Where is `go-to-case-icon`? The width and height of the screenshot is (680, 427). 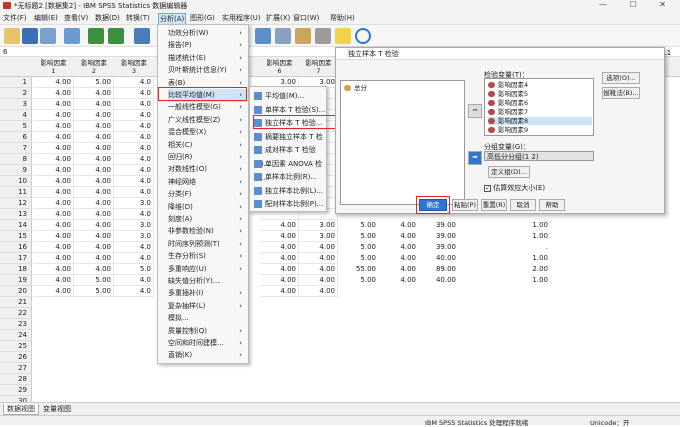
go-to-case-icon is located at coordinates (142, 36).